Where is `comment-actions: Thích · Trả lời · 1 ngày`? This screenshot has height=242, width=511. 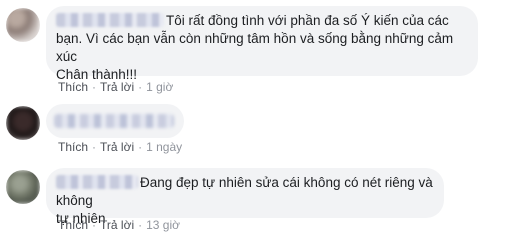
comment-actions: Thích · Trả lời · 1 ngày is located at coordinates (120, 147).